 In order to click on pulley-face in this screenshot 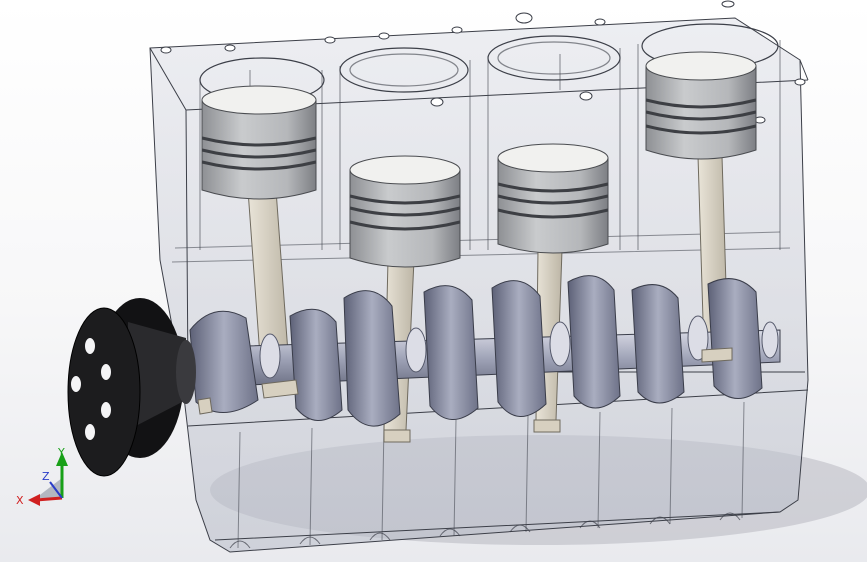, I will do `click(104, 392)`.